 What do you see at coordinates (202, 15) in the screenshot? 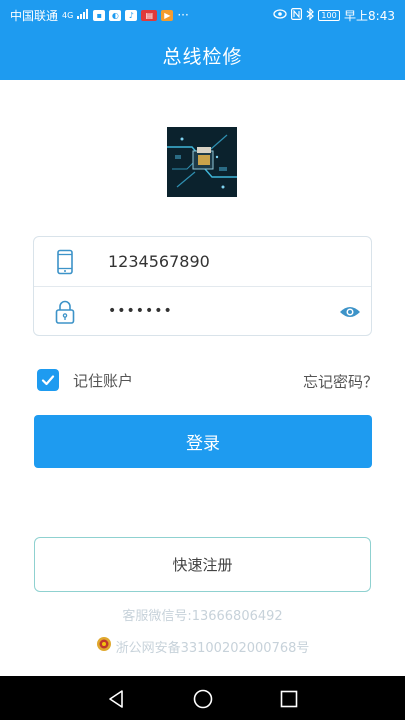
I see `status-bar: 中国联通 4G ▪ ◐ ♪ ▤ ▶ ··· 100 早上8:43` at bounding box center [202, 15].